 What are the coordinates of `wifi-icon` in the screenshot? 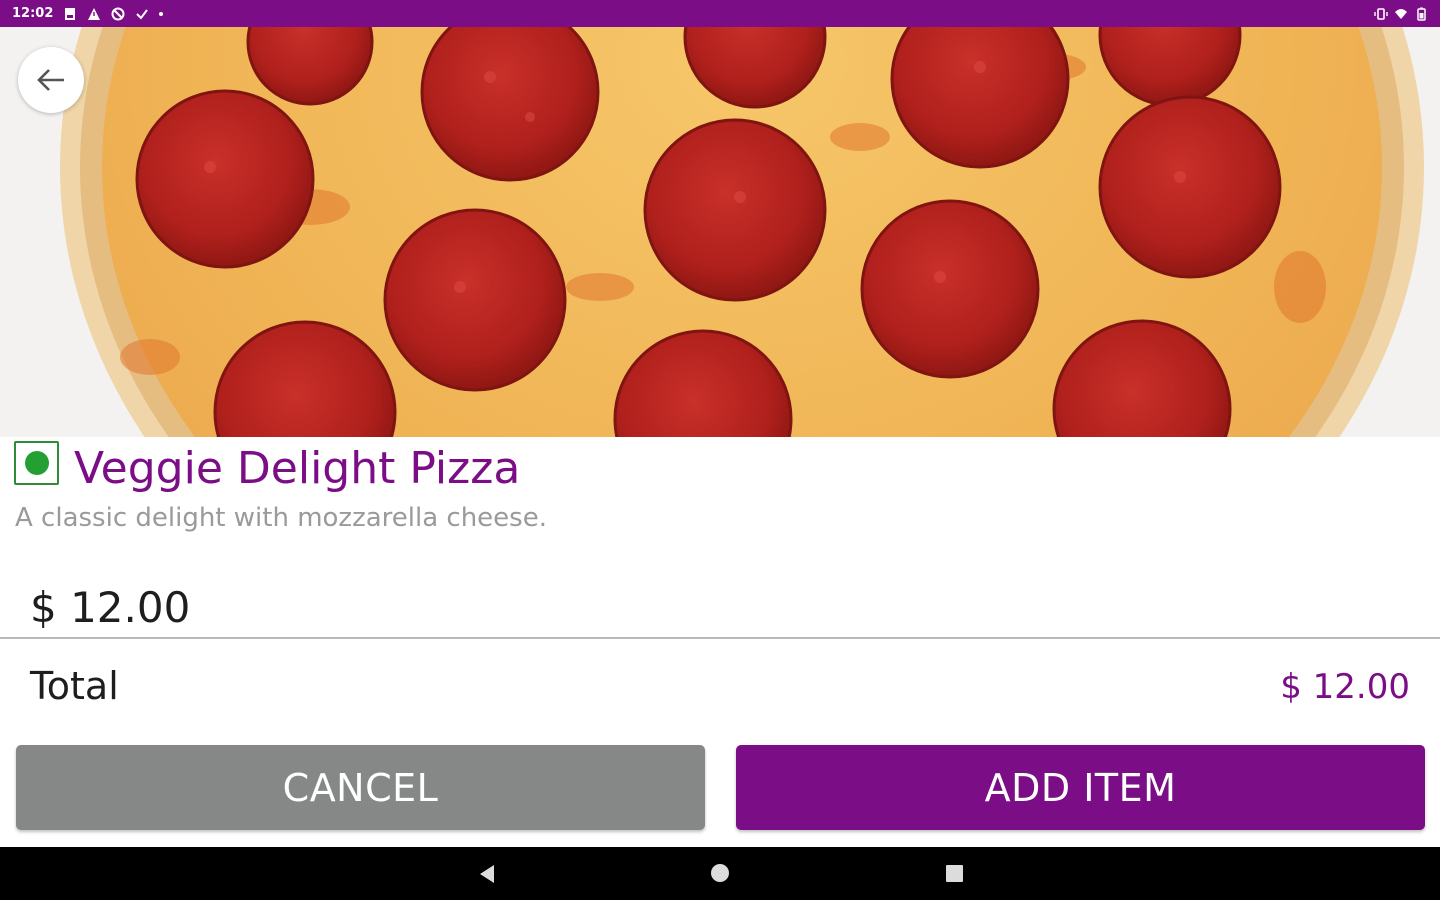 It's located at (1401, 13).